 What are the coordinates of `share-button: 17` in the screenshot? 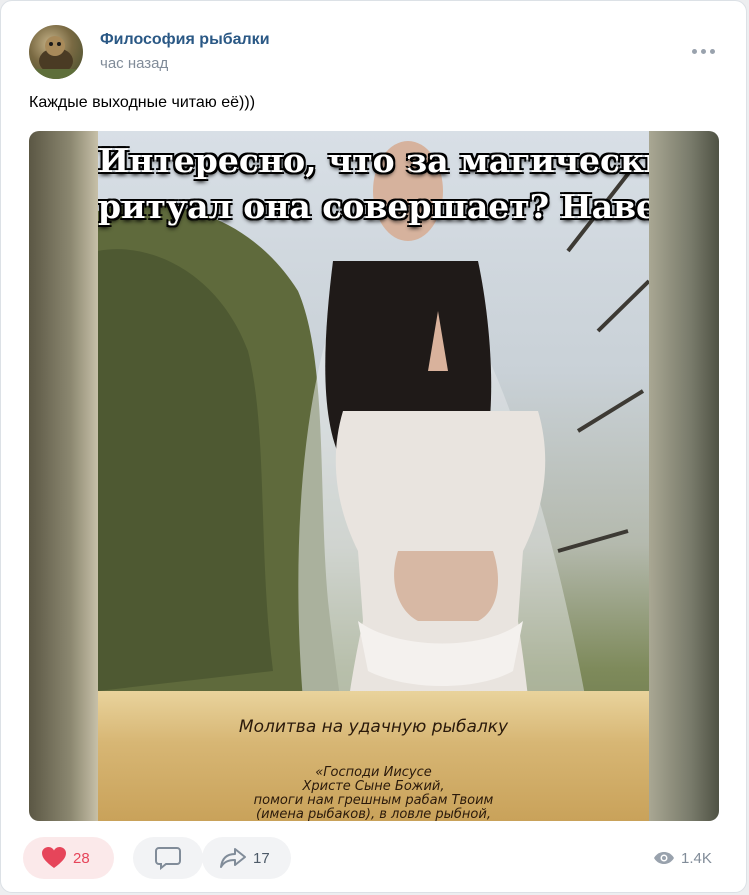 It's located at (246, 858).